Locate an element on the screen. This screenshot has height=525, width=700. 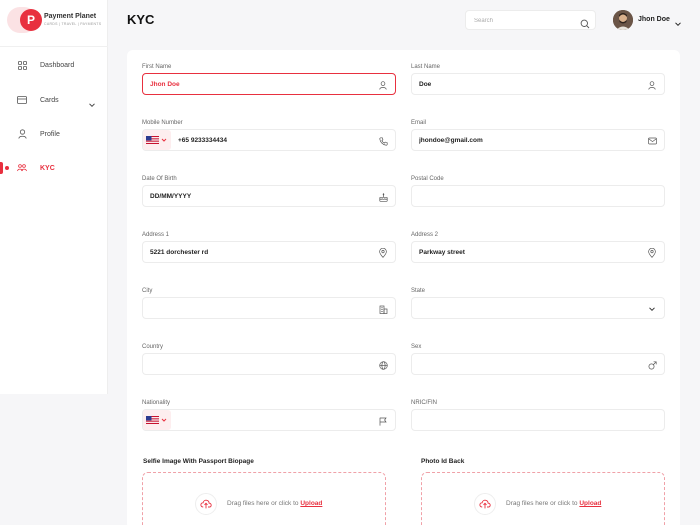
first-name-input is located at coordinates (250, 84).